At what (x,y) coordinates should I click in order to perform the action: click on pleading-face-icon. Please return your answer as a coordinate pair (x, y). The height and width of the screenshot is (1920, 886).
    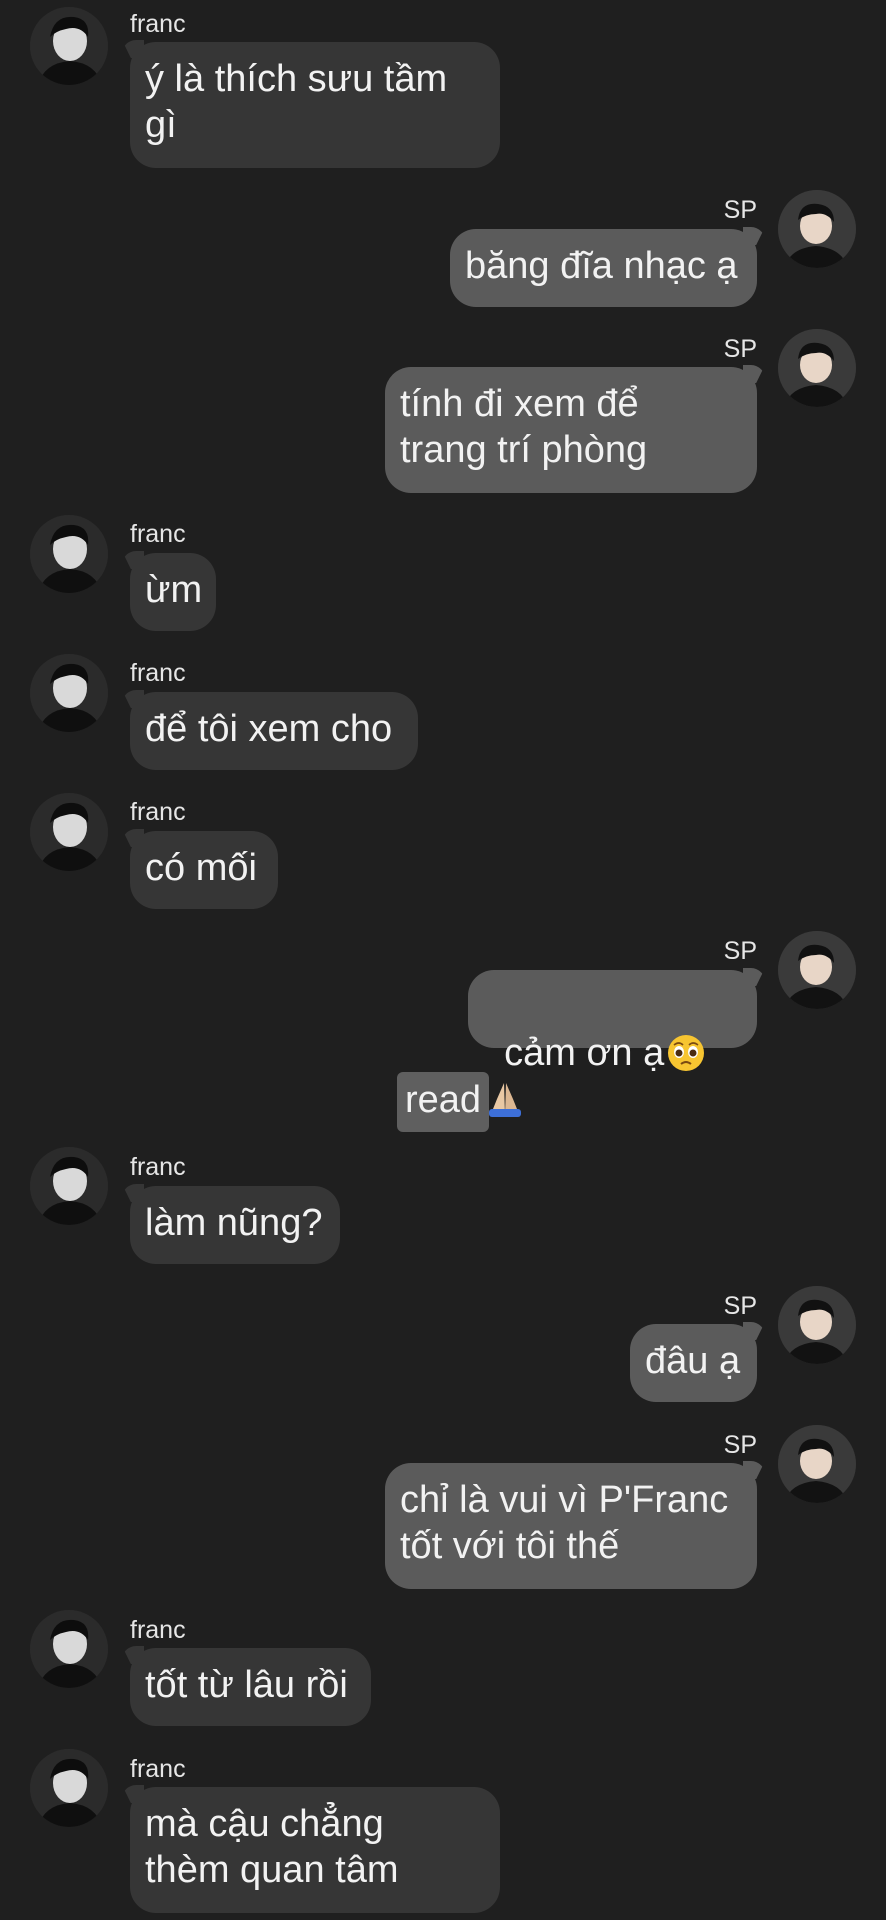
    Looking at the image, I should click on (686, 1053).